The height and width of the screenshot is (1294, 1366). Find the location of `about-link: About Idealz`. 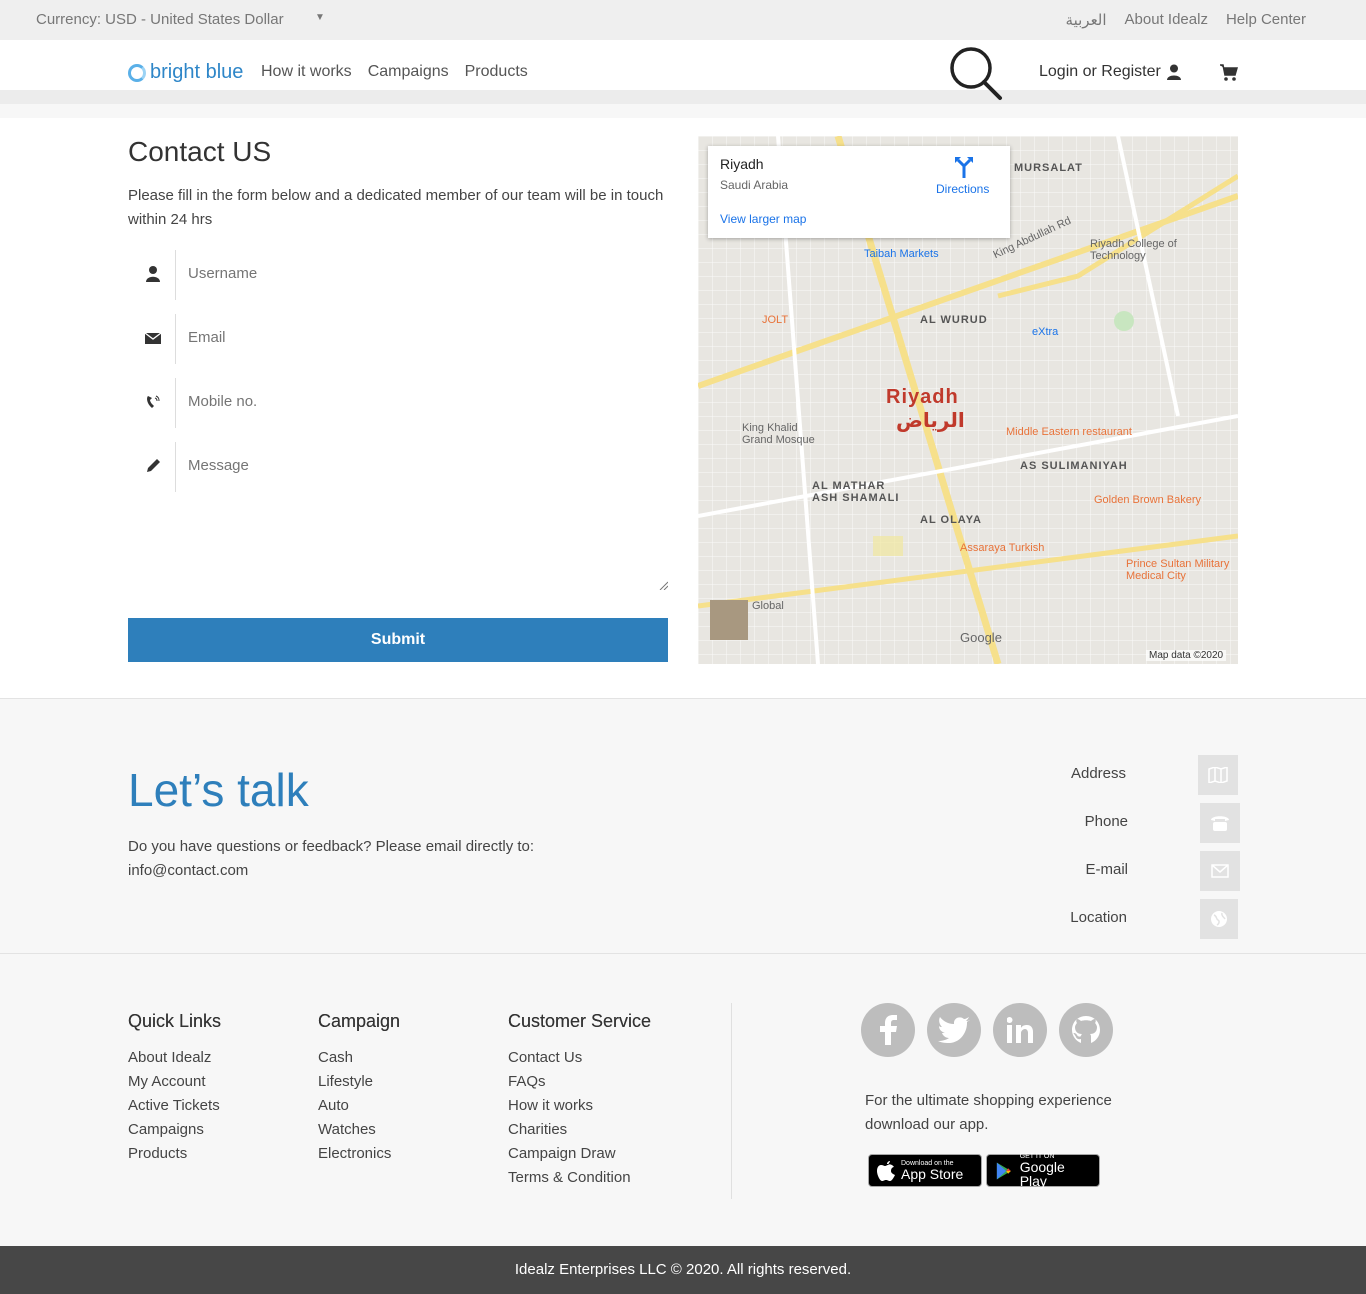

about-link: About Idealz is located at coordinates (1166, 20).